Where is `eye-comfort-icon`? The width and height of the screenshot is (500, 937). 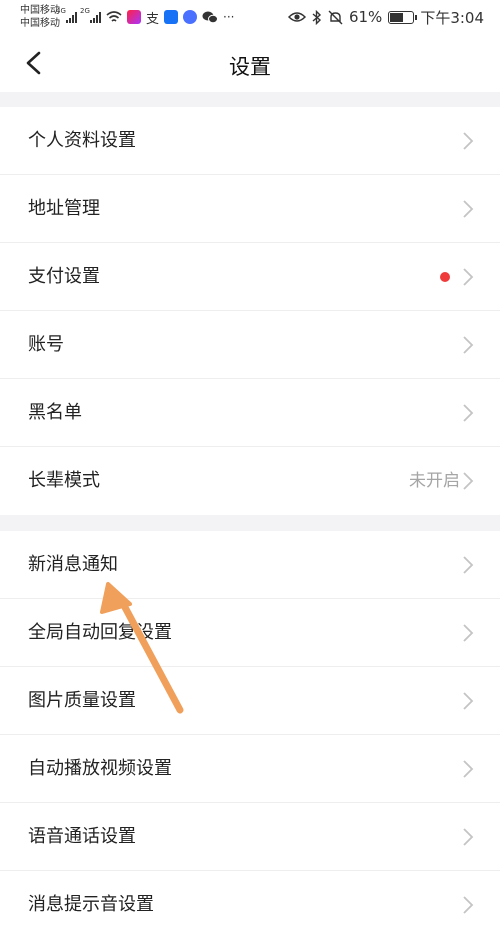
eye-comfort-icon is located at coordinates (296, 17).